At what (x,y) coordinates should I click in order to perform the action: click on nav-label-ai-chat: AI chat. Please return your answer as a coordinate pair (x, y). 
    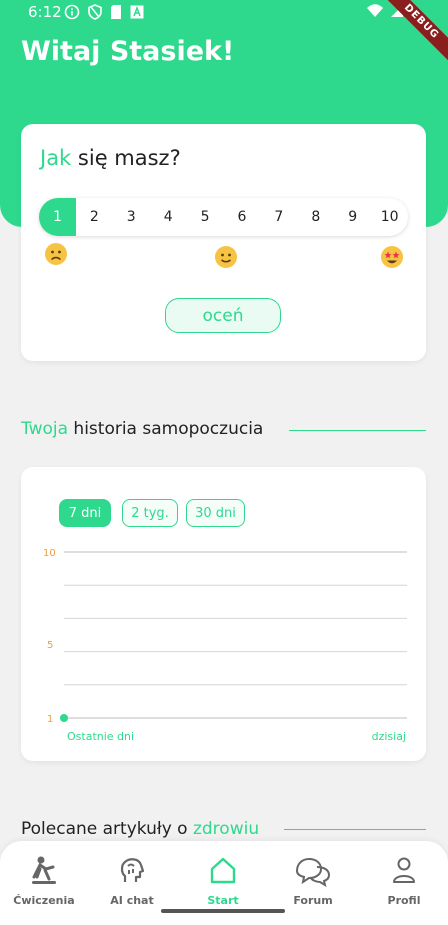
    Looking at the image, I should click on (132, 900).